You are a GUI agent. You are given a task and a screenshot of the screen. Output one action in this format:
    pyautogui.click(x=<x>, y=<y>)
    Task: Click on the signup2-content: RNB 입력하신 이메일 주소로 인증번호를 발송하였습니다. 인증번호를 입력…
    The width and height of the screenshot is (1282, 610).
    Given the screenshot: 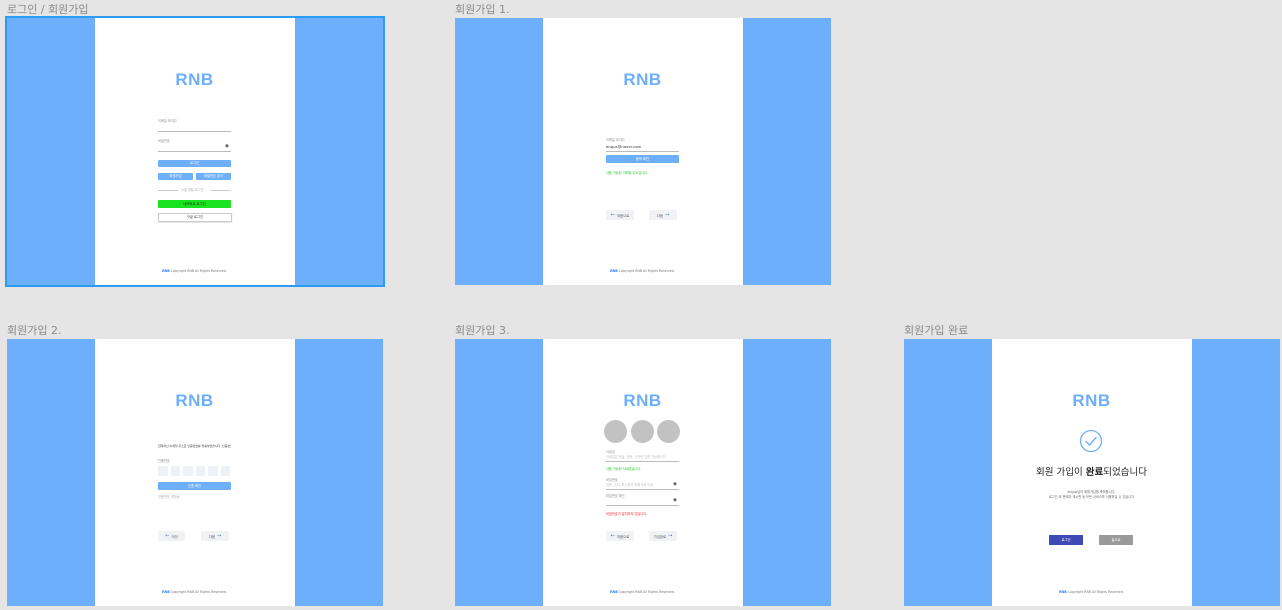 What is the action you would take?
    pyautogui.click(x=194, y=472)
    